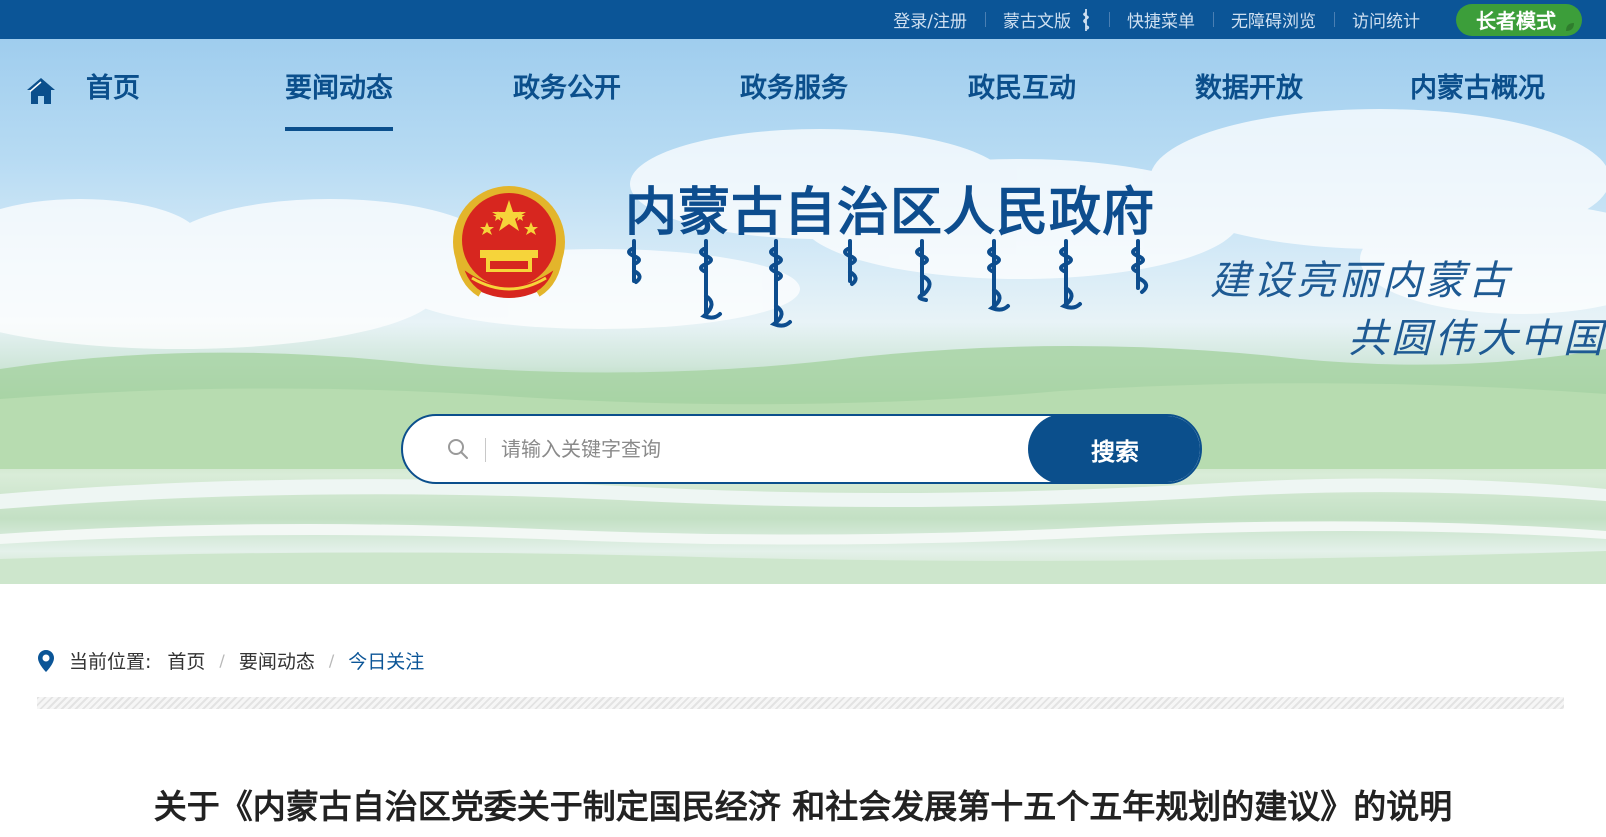  I want to click on visit-stats-label: 访问统计, so click(1386, 22).